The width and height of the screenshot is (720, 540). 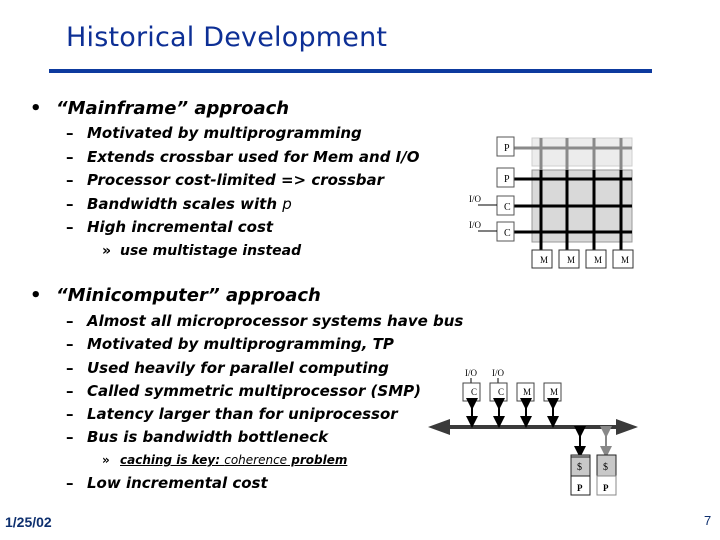 I want to click on bus-arrow-left, so click(x=439, y=427).